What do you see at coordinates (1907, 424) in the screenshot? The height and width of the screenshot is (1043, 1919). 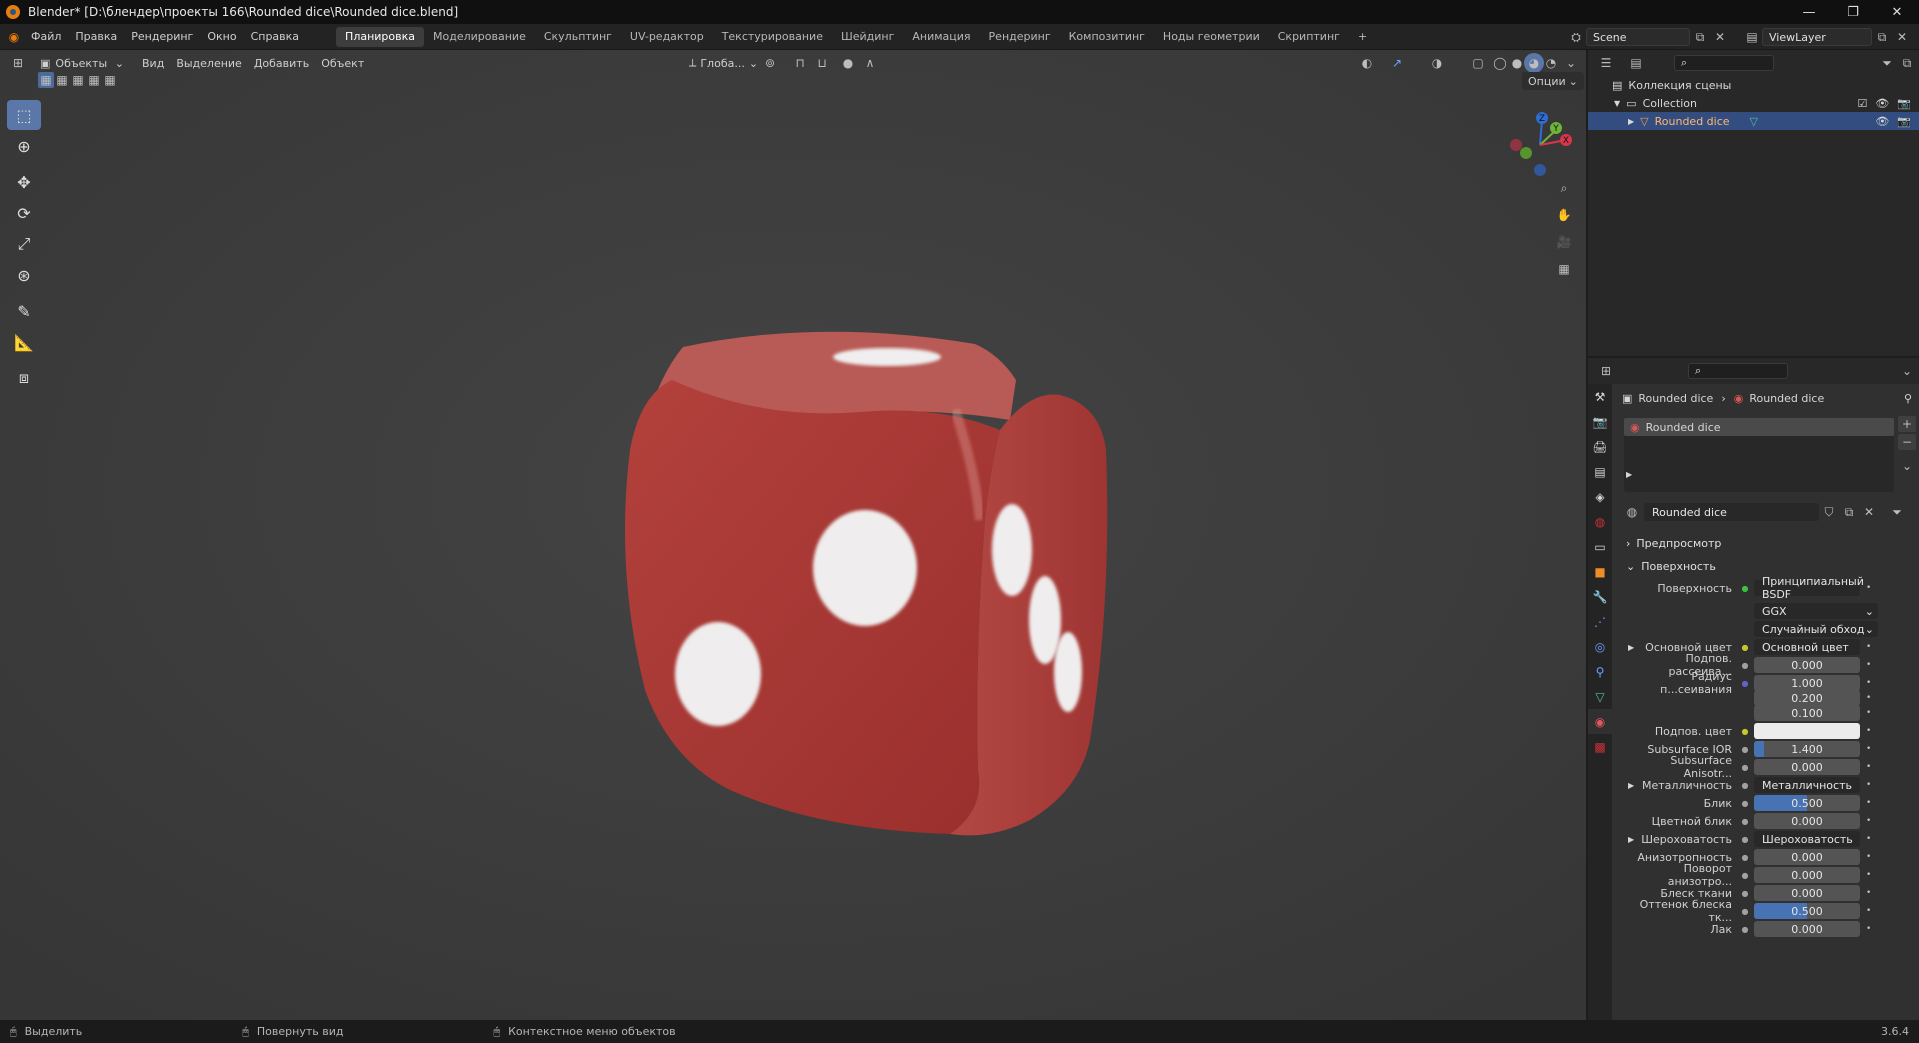 I see `add-slot-button: +` at bounding box center [1907, 424].